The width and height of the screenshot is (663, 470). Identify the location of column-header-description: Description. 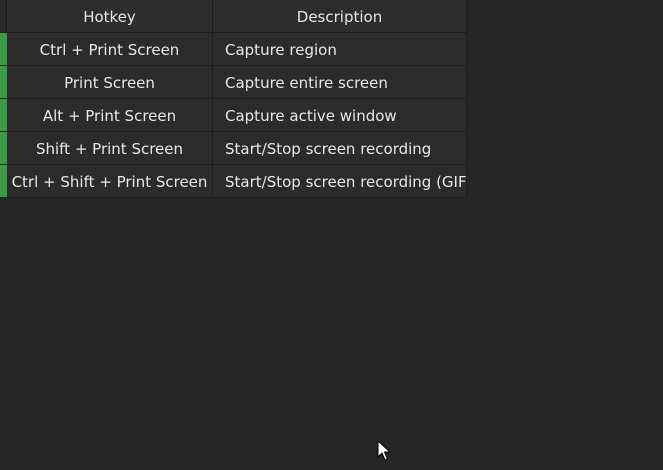
(340, 16).